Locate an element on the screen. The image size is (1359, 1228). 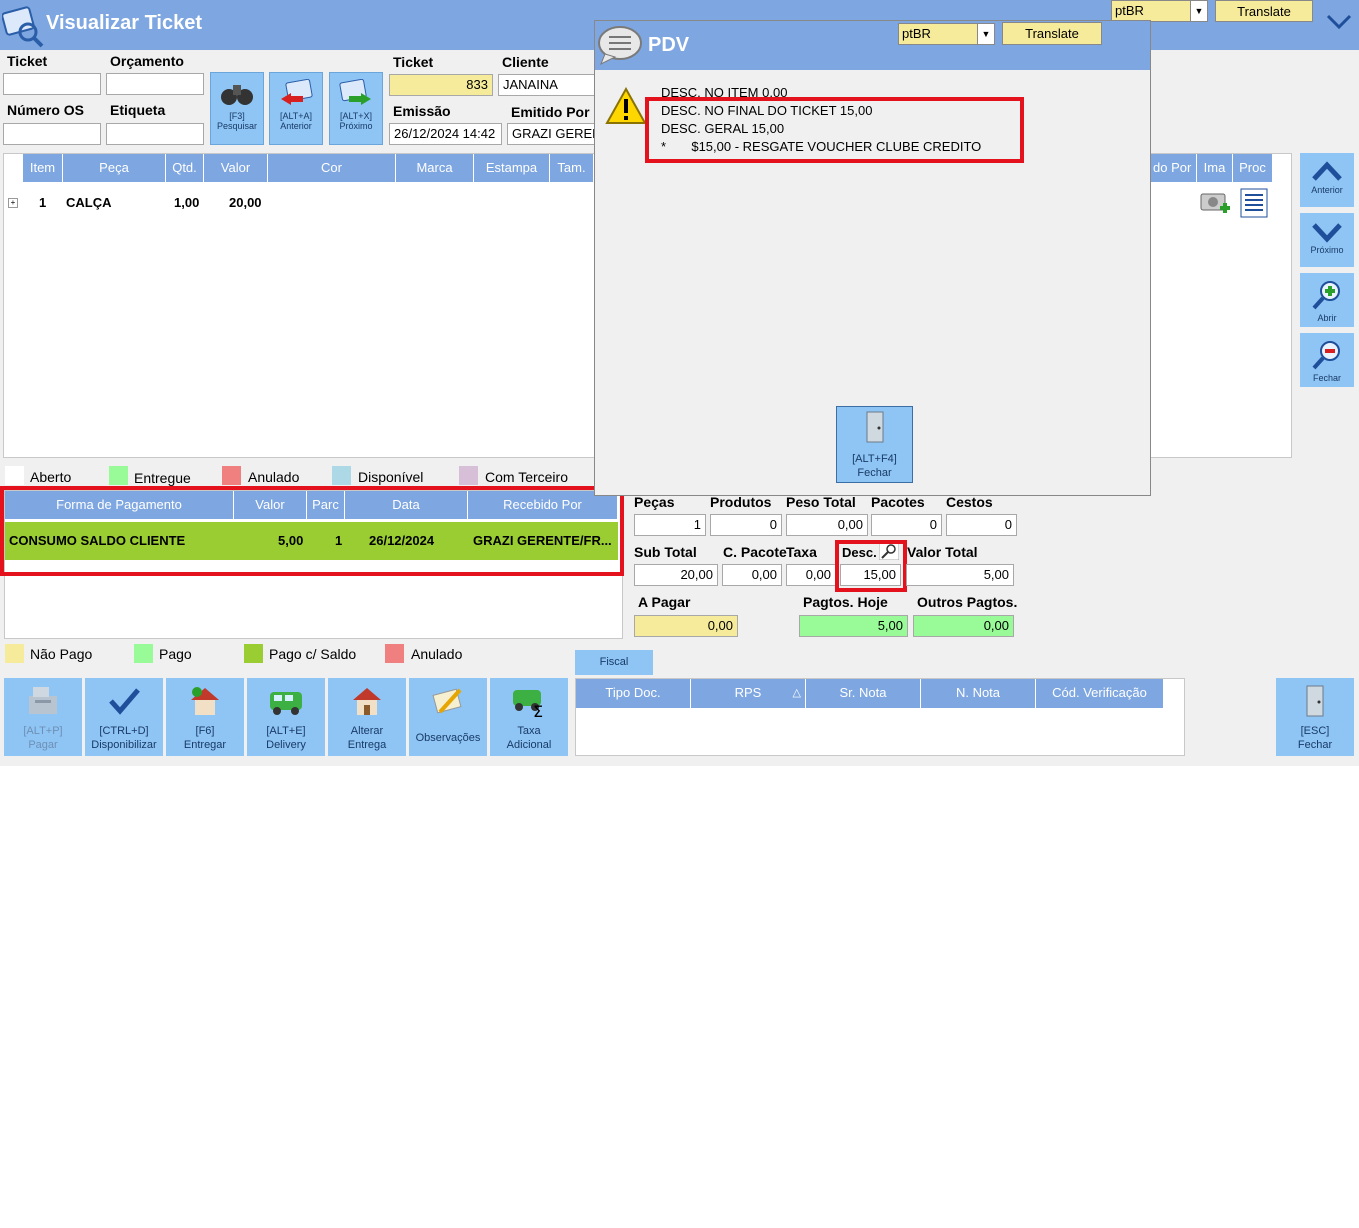
row-peca: CALÇA is located at coordinates (89, 202).